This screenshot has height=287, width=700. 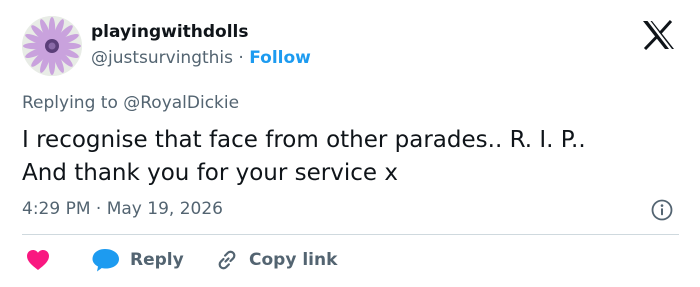 I want to click on replying-to-line: Replying to @RoyalDickie, so click(x=130, y=103).